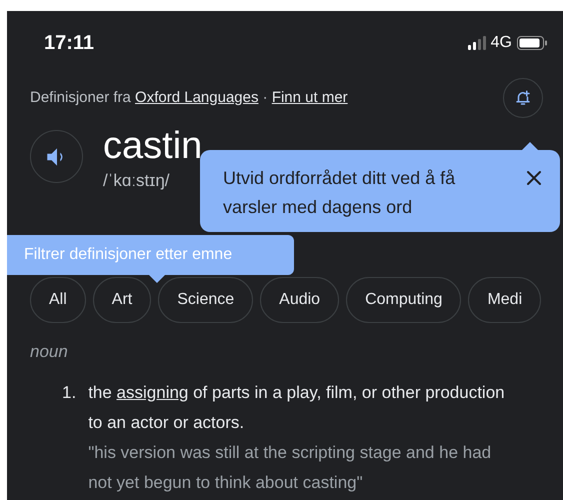 This screenshot has height=500, width=563. Describe the element at coordinates (404, 299) in the screenshot. I see `topic-chip: Computing` at that location.